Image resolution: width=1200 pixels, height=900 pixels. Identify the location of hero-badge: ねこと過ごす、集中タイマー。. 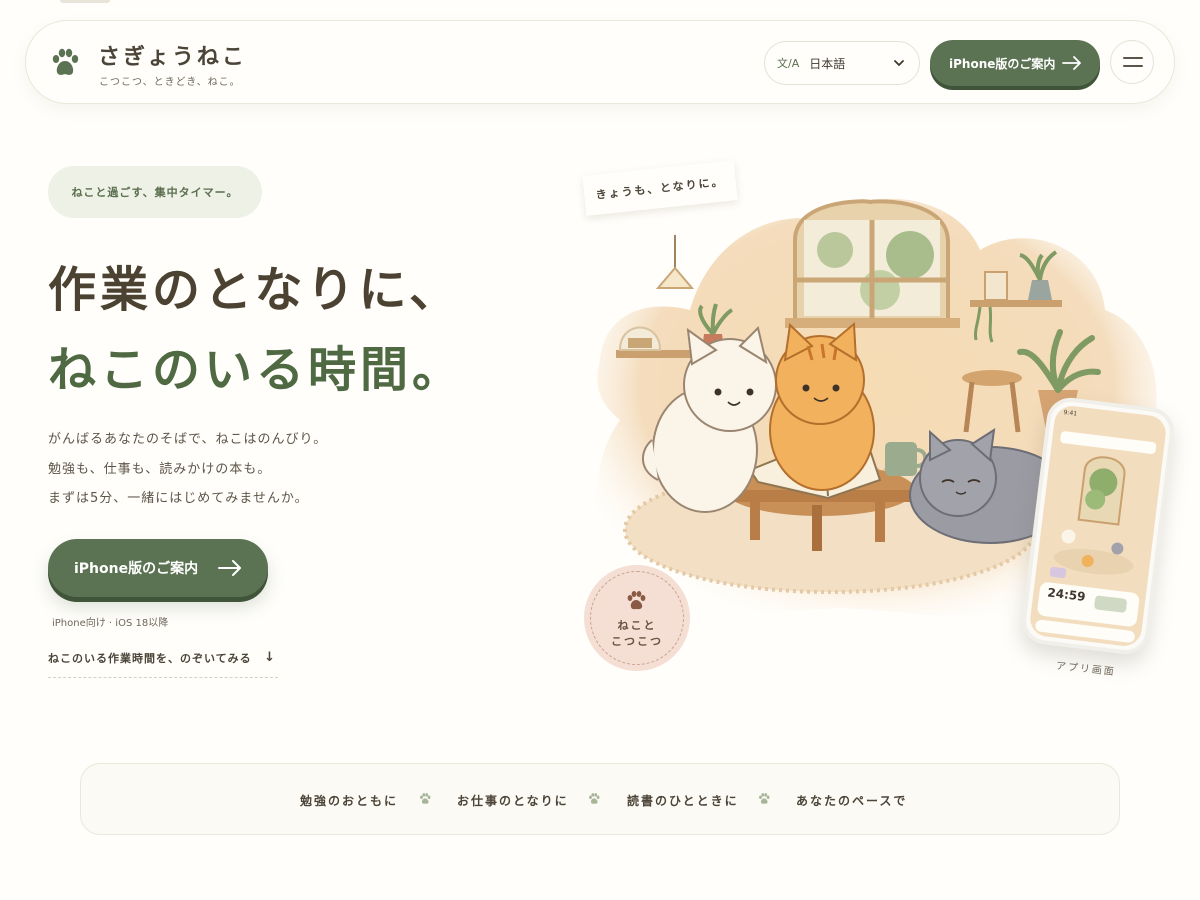
(155, 192).